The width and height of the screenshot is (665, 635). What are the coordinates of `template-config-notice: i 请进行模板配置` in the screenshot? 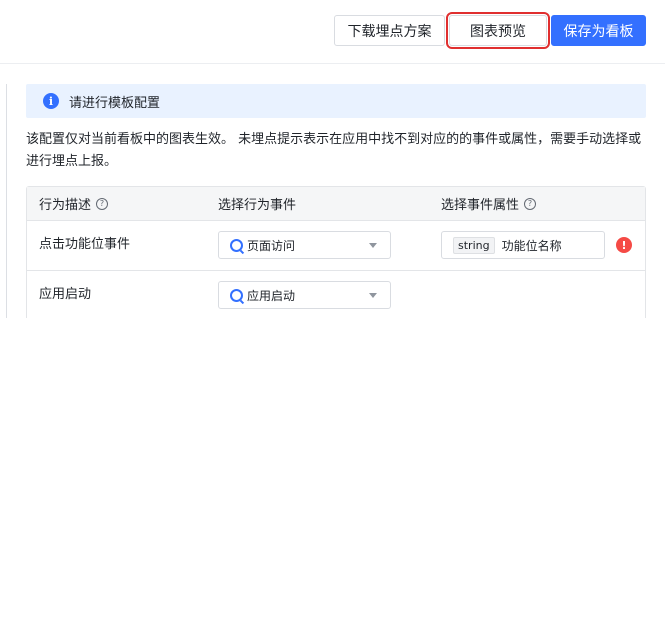 It's located at (336, 101).